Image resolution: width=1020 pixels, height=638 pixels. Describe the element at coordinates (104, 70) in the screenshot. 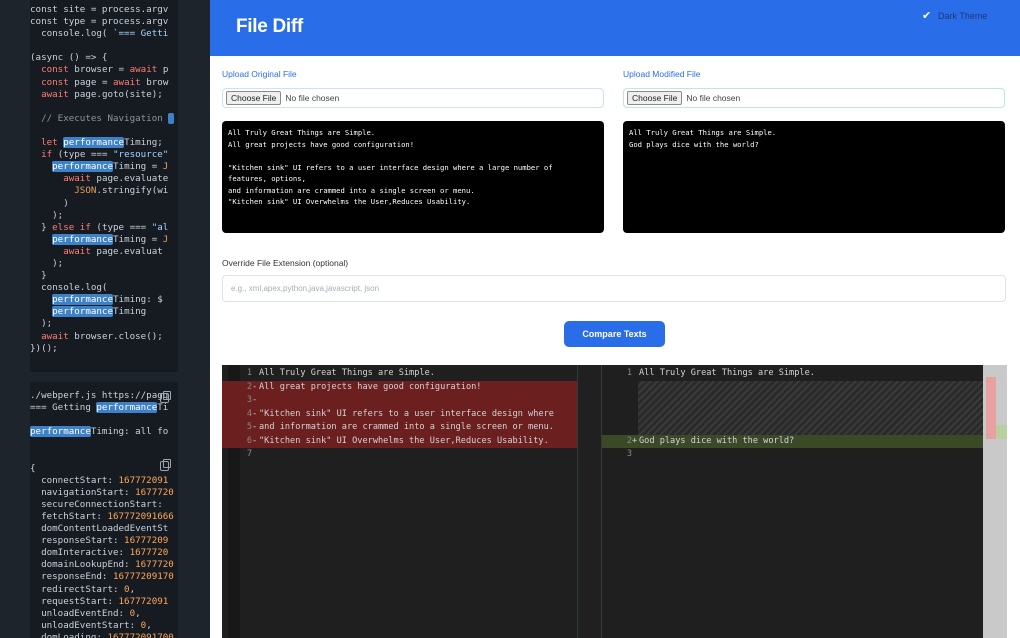

I see `code-line: const browser = await p` at that location.